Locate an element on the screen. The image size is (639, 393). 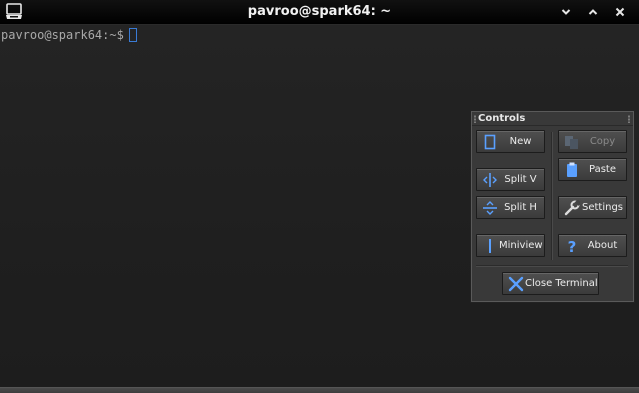
paste-button: Paste is located at coordinates (592, 169).